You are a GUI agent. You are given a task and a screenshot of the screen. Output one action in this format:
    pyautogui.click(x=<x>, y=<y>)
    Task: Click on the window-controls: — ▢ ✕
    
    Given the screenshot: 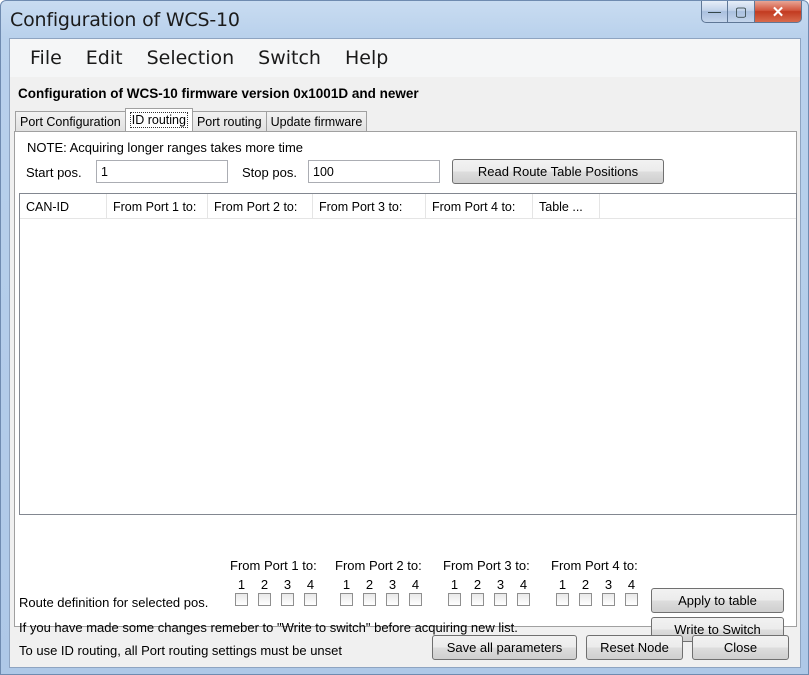 What is the action you would take?
    pyautogui.click(x=751, y=13)
    